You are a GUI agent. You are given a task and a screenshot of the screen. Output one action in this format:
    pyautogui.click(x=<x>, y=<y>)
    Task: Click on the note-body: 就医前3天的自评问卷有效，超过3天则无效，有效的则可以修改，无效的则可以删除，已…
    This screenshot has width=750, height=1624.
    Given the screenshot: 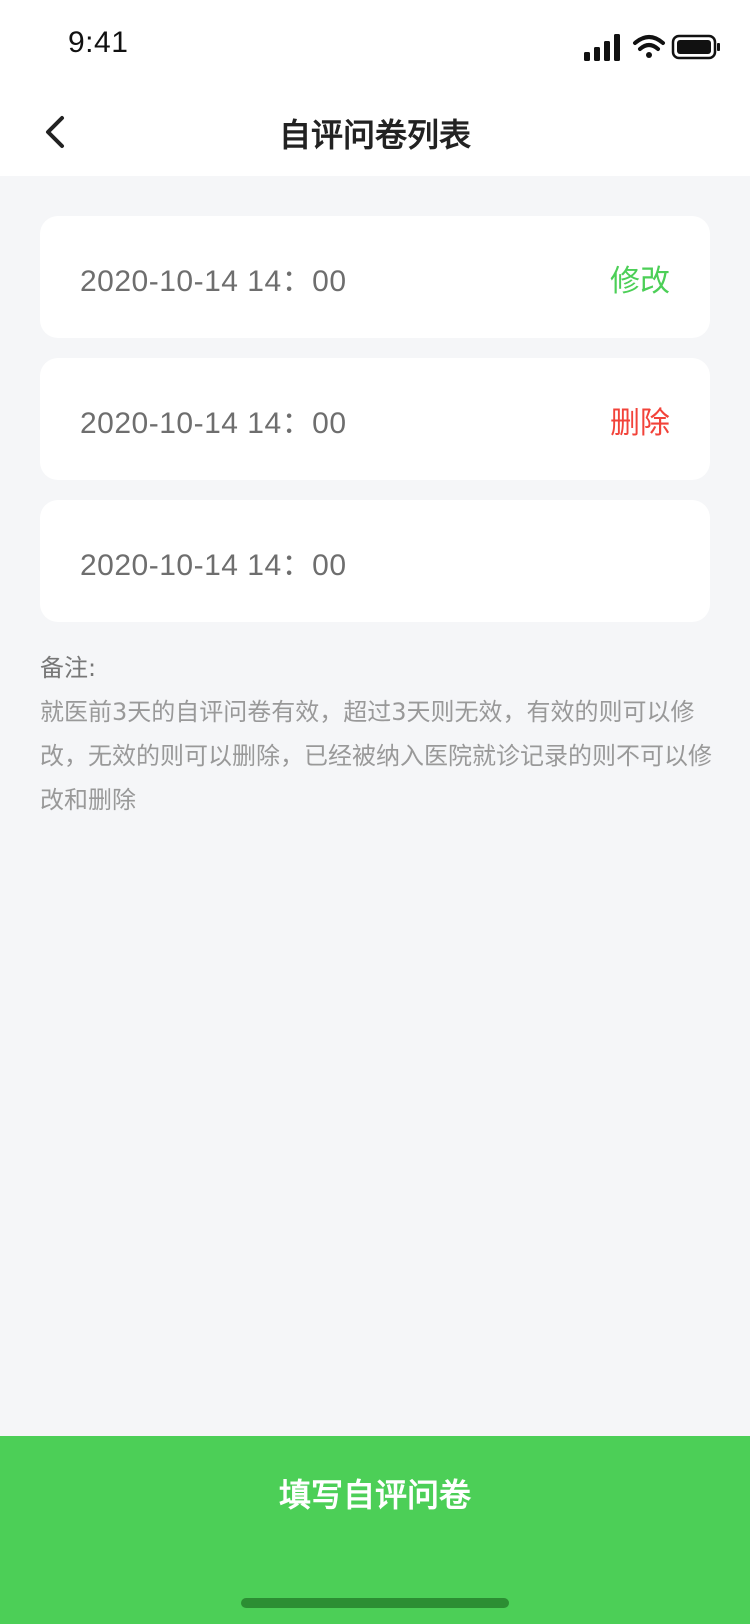 What is the action you would take?
    pyautogui.click(x=376, y=756)
    